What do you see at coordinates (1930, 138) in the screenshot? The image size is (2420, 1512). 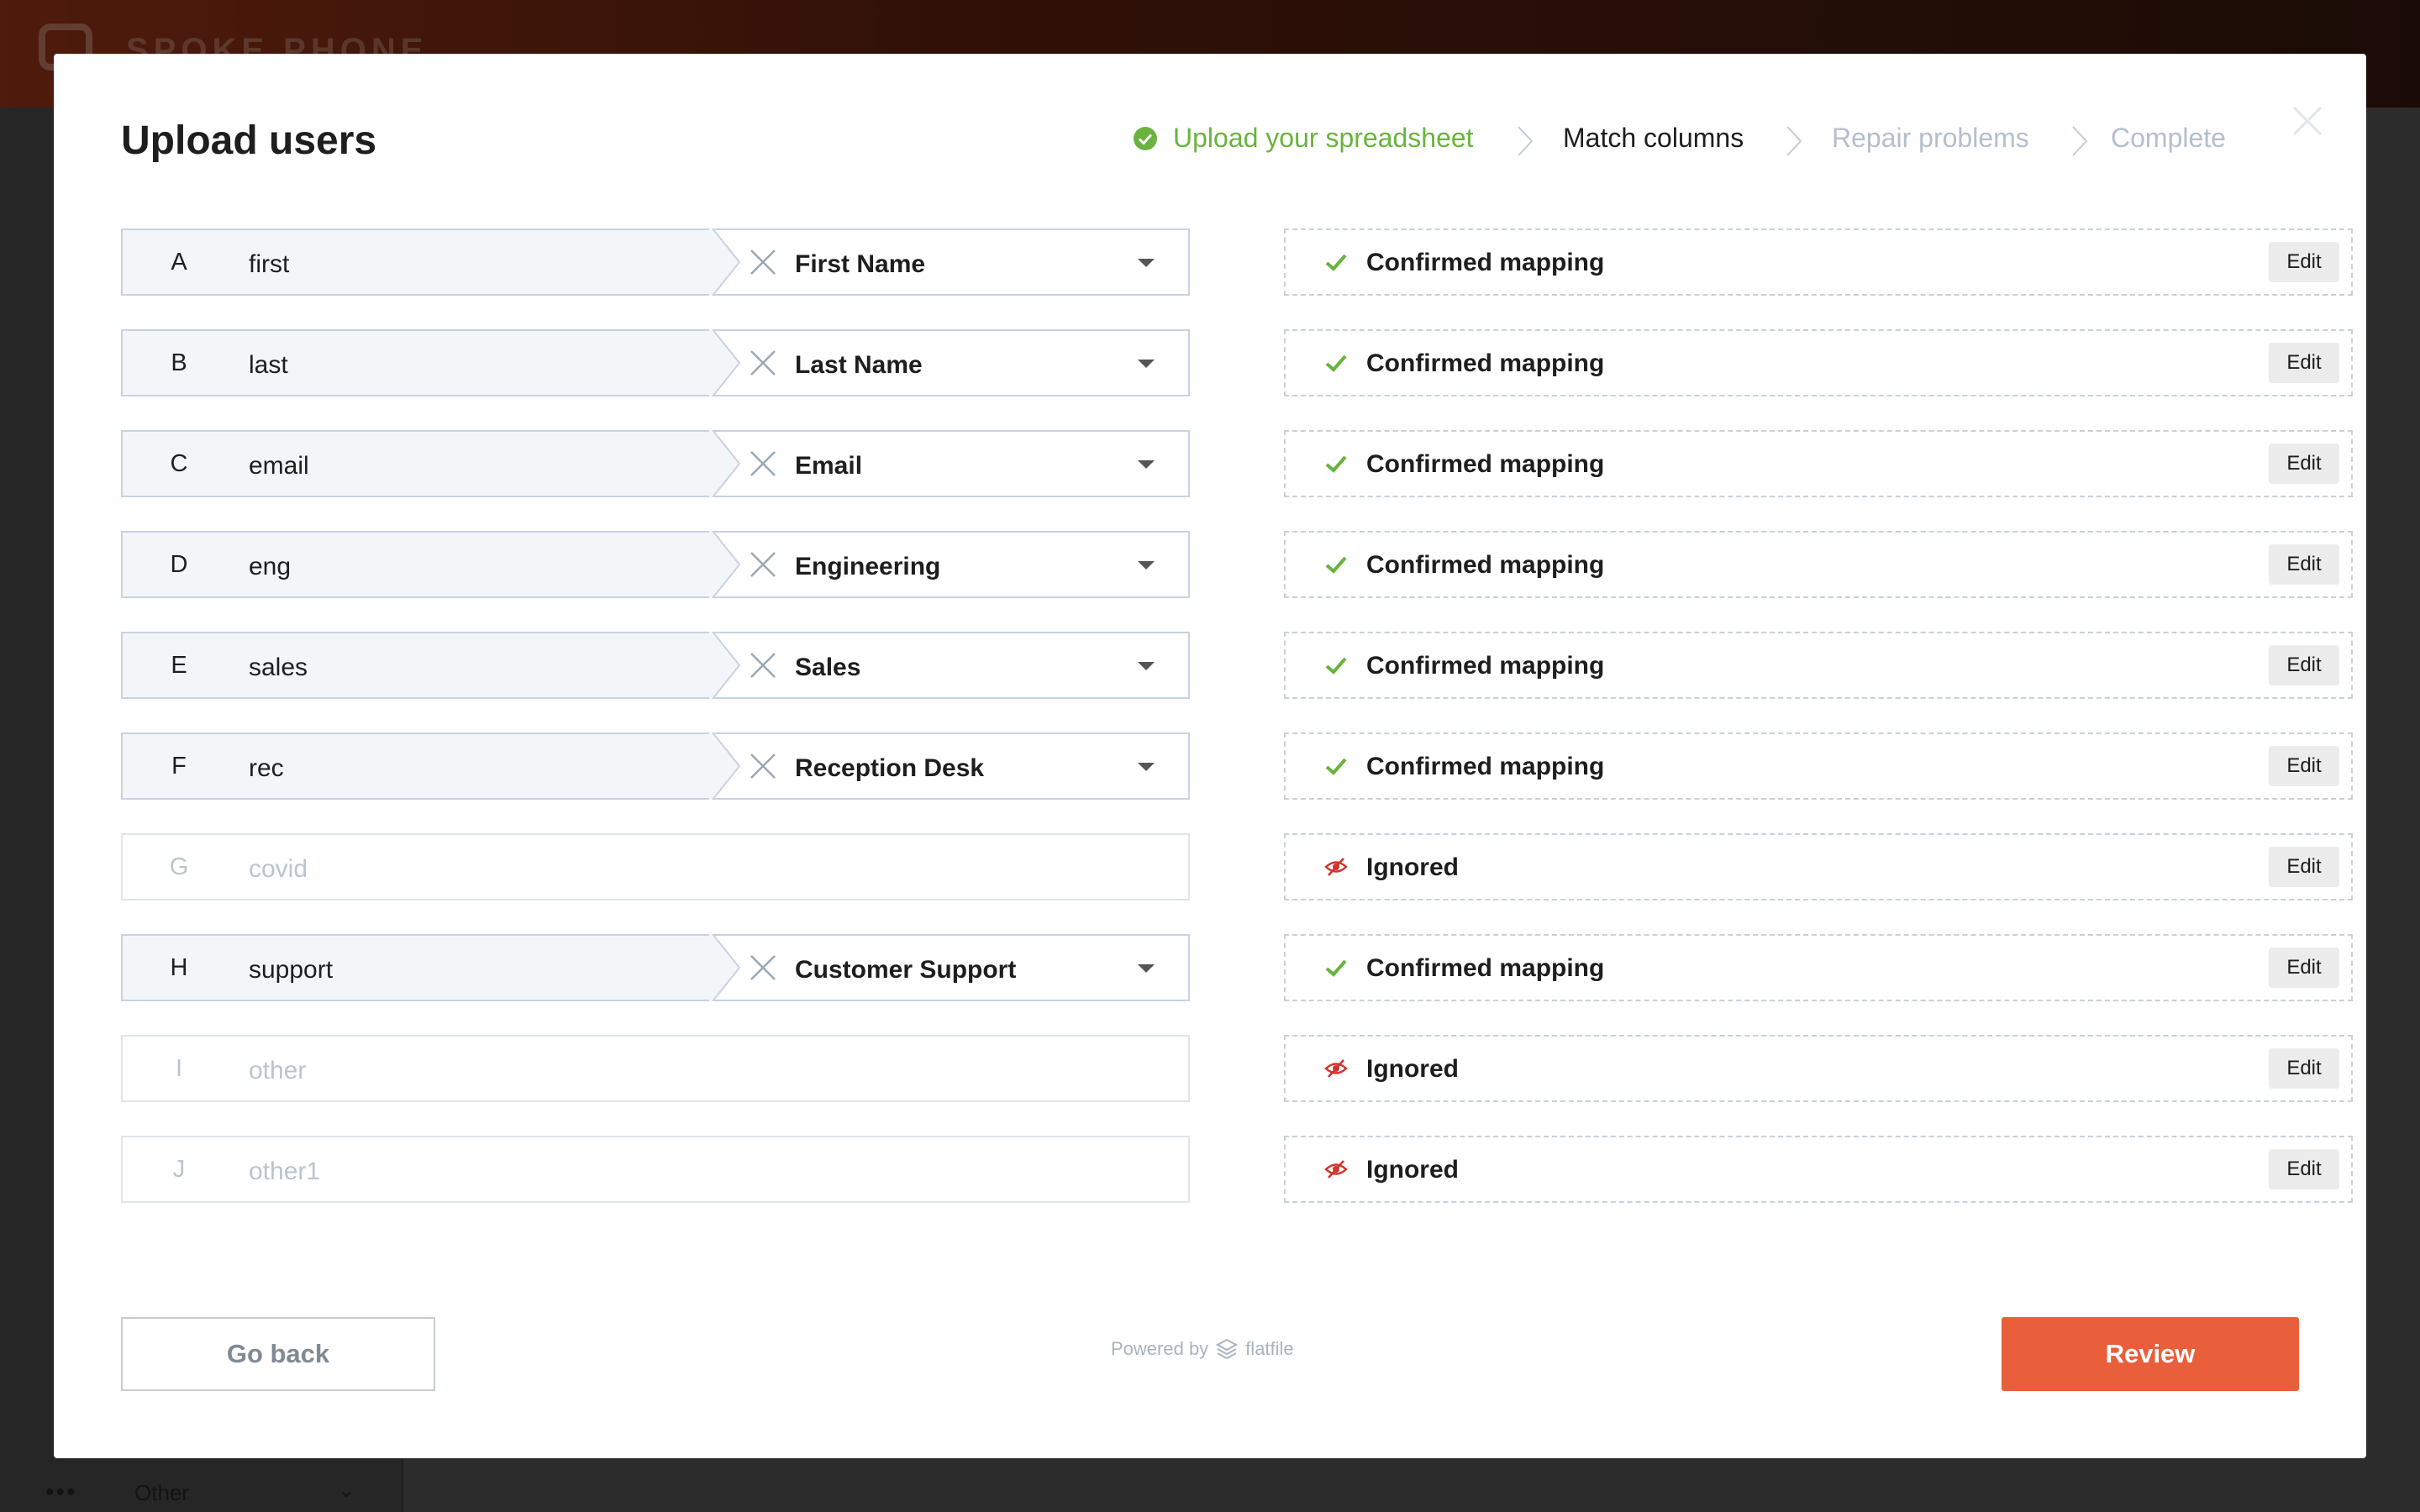 I see `step-repair-problems: Repair problems` at bounding box center [1930, 138].